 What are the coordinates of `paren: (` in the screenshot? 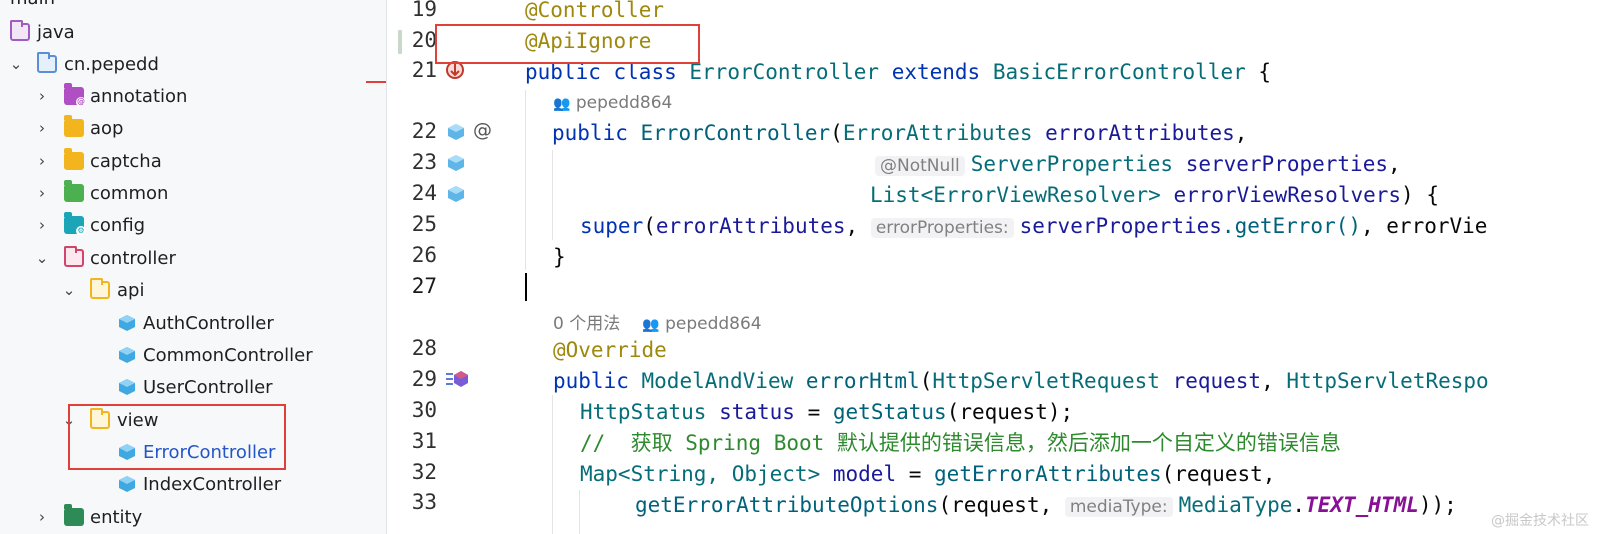 It's located at (926, 381).